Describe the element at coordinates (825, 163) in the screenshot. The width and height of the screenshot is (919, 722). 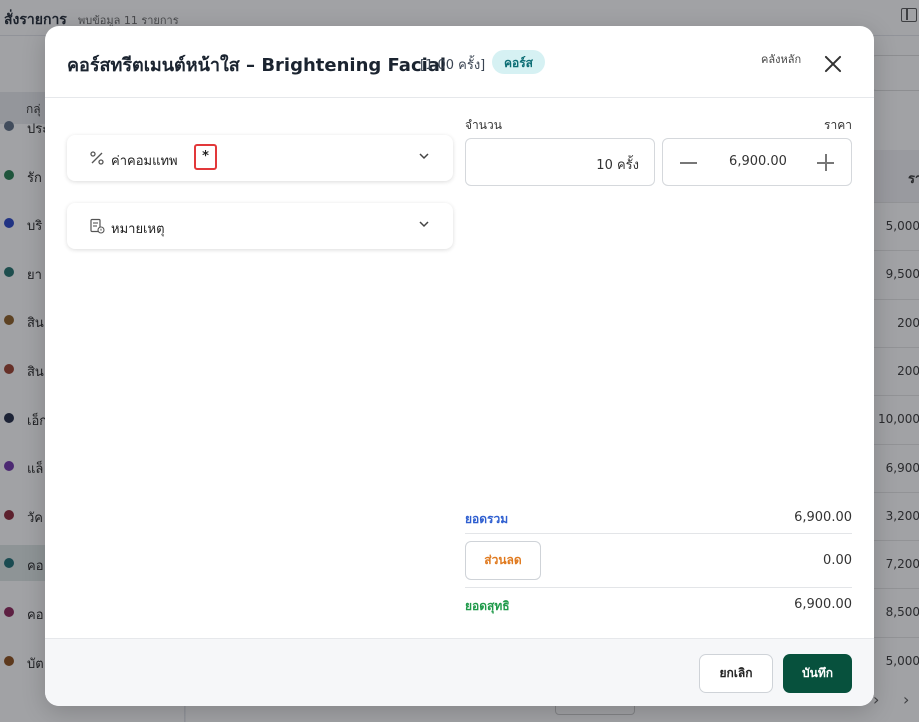
I see `plus-icon` at that location.